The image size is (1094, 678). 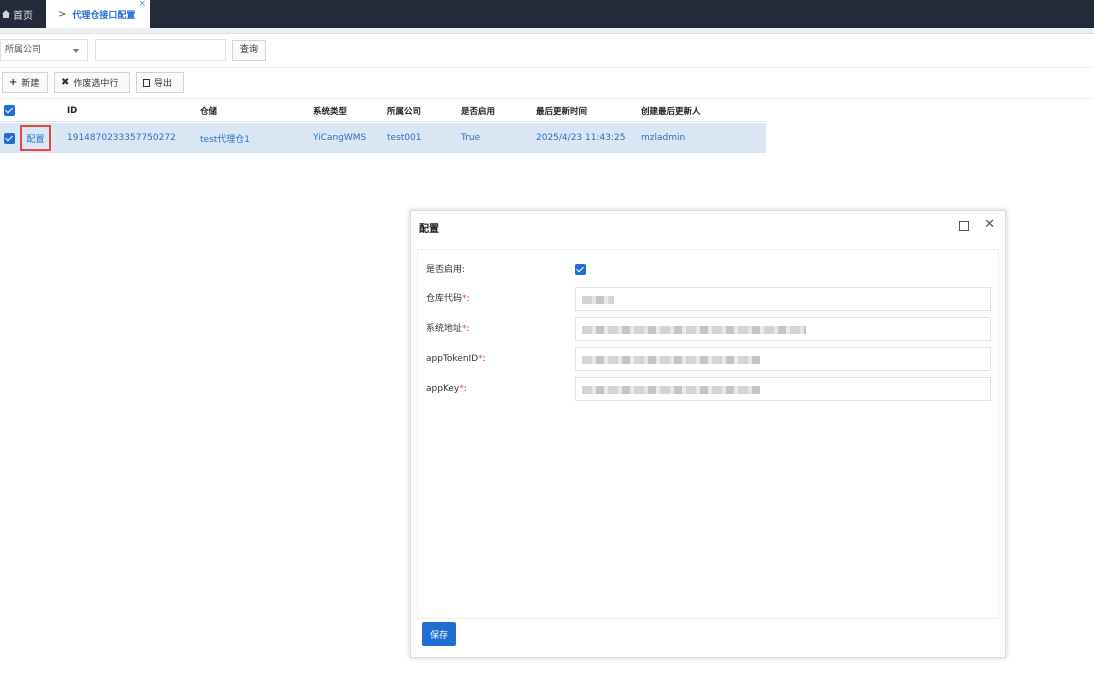 I want to click on system-address-input, so click(x=783, y=329).